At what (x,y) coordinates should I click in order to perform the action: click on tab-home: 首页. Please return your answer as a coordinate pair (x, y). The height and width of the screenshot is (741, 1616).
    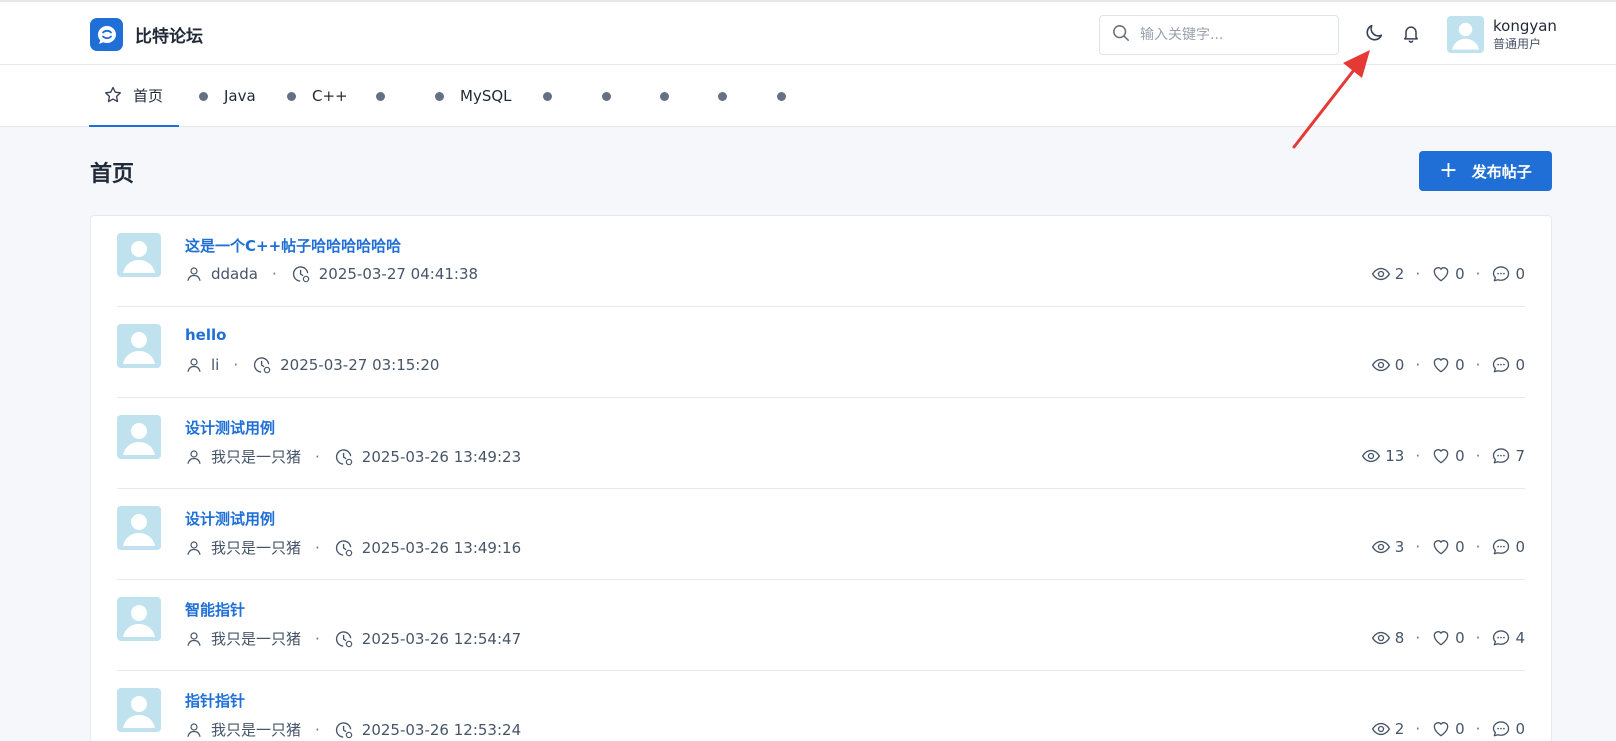
    Looking at the image, I should click on (134, 96).